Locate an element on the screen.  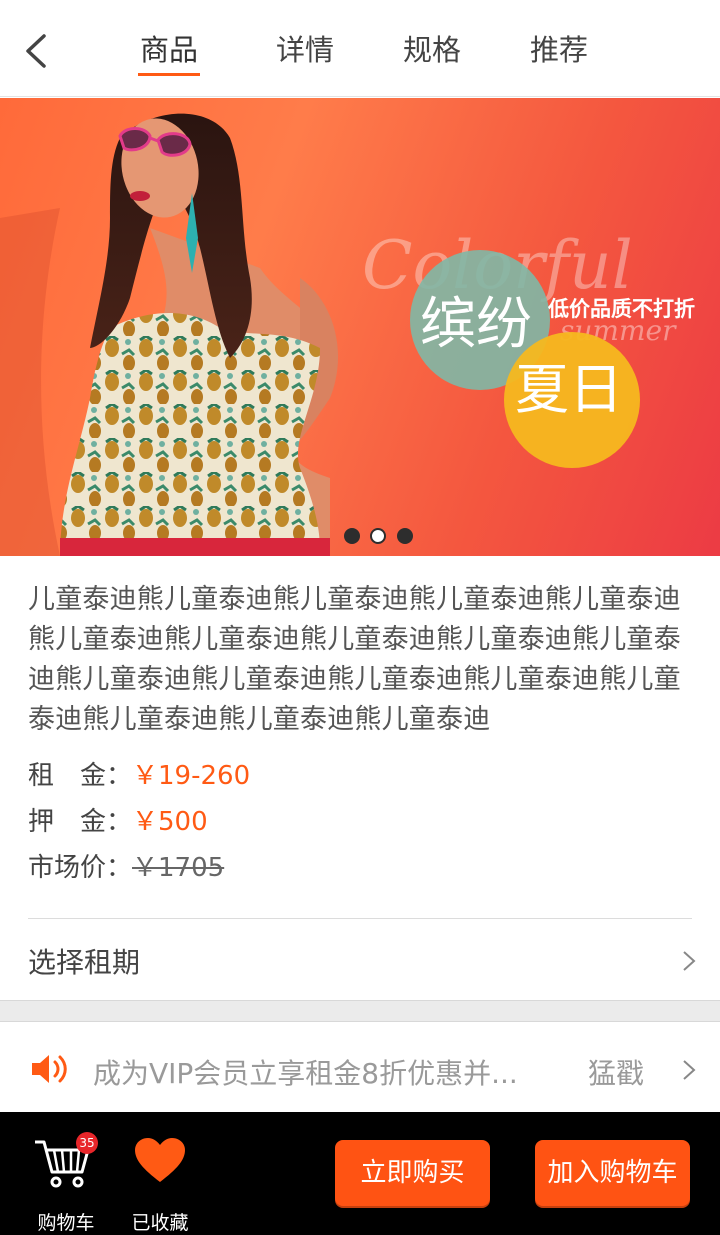
tab-details: 详情 is located at coordinates (305, 53).